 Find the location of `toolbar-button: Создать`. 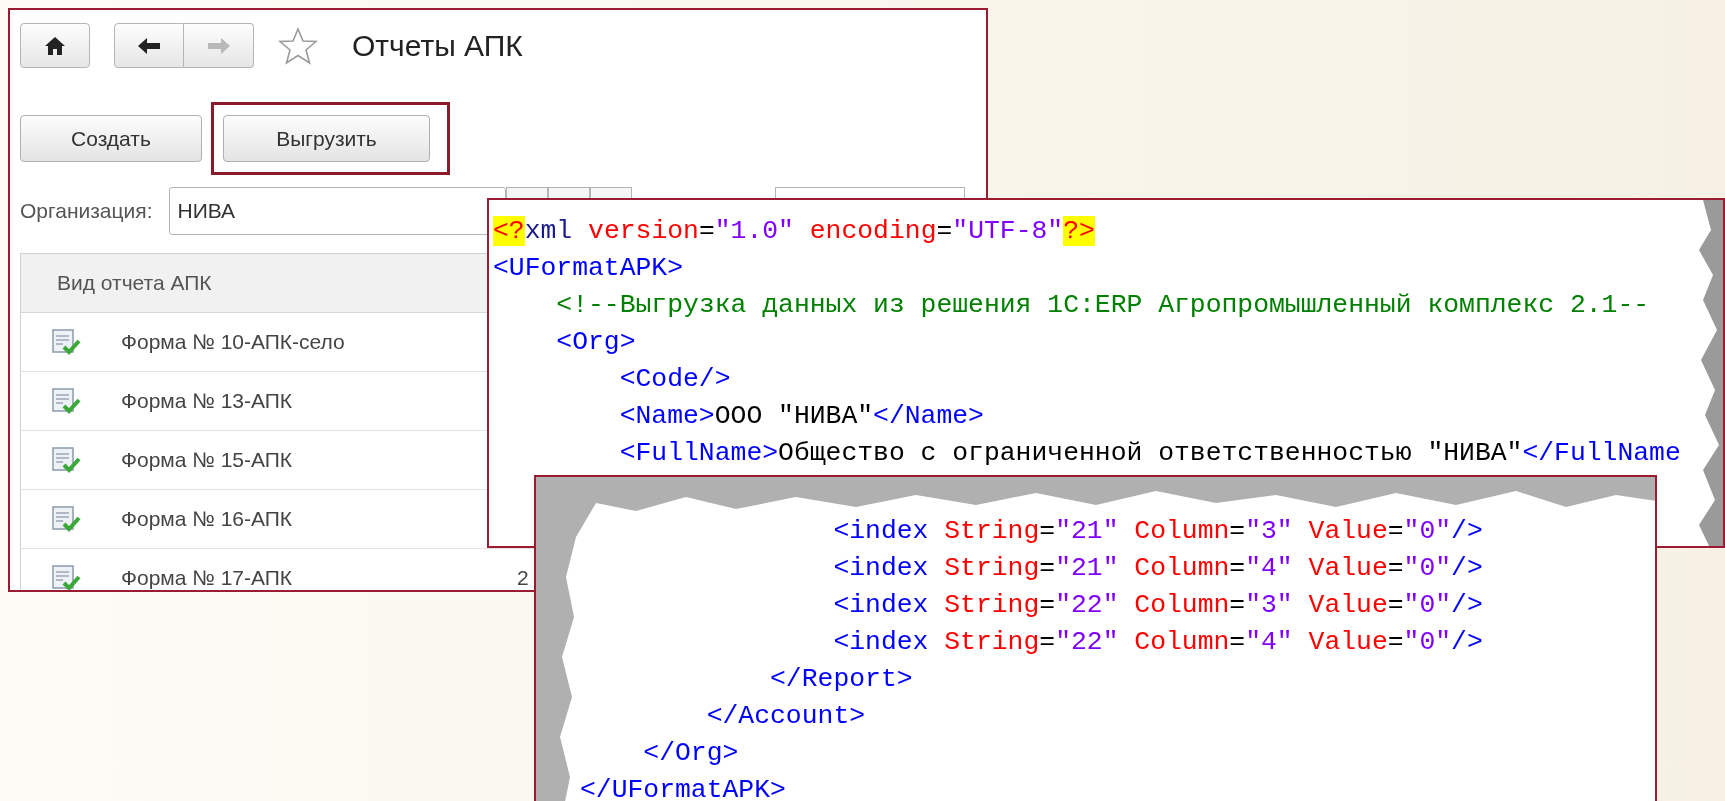

toolbar-button: Создать is located at coordinates (111, 138).